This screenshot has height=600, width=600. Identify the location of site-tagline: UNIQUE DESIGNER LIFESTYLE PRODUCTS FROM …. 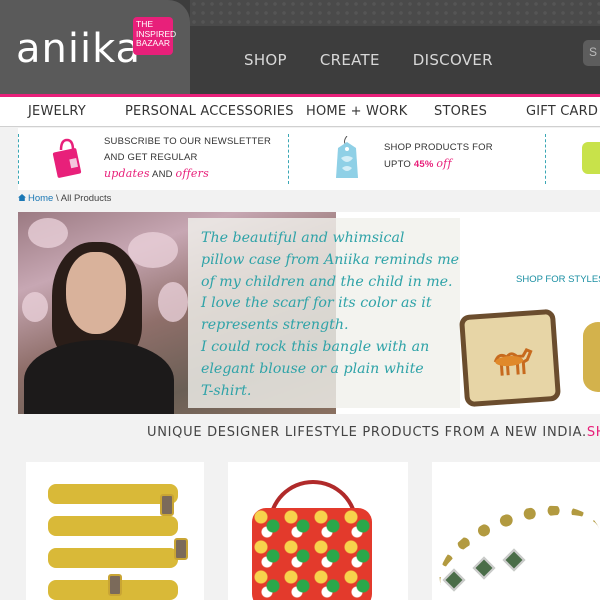
(373, 432).